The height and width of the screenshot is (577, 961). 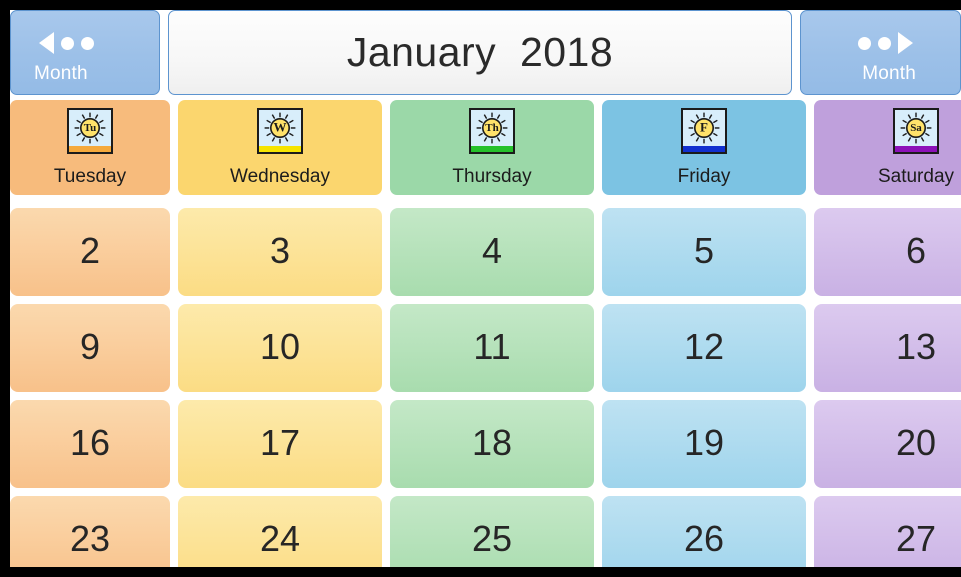 I want to click on sun-glyph: F, so click(x=704, y=128).